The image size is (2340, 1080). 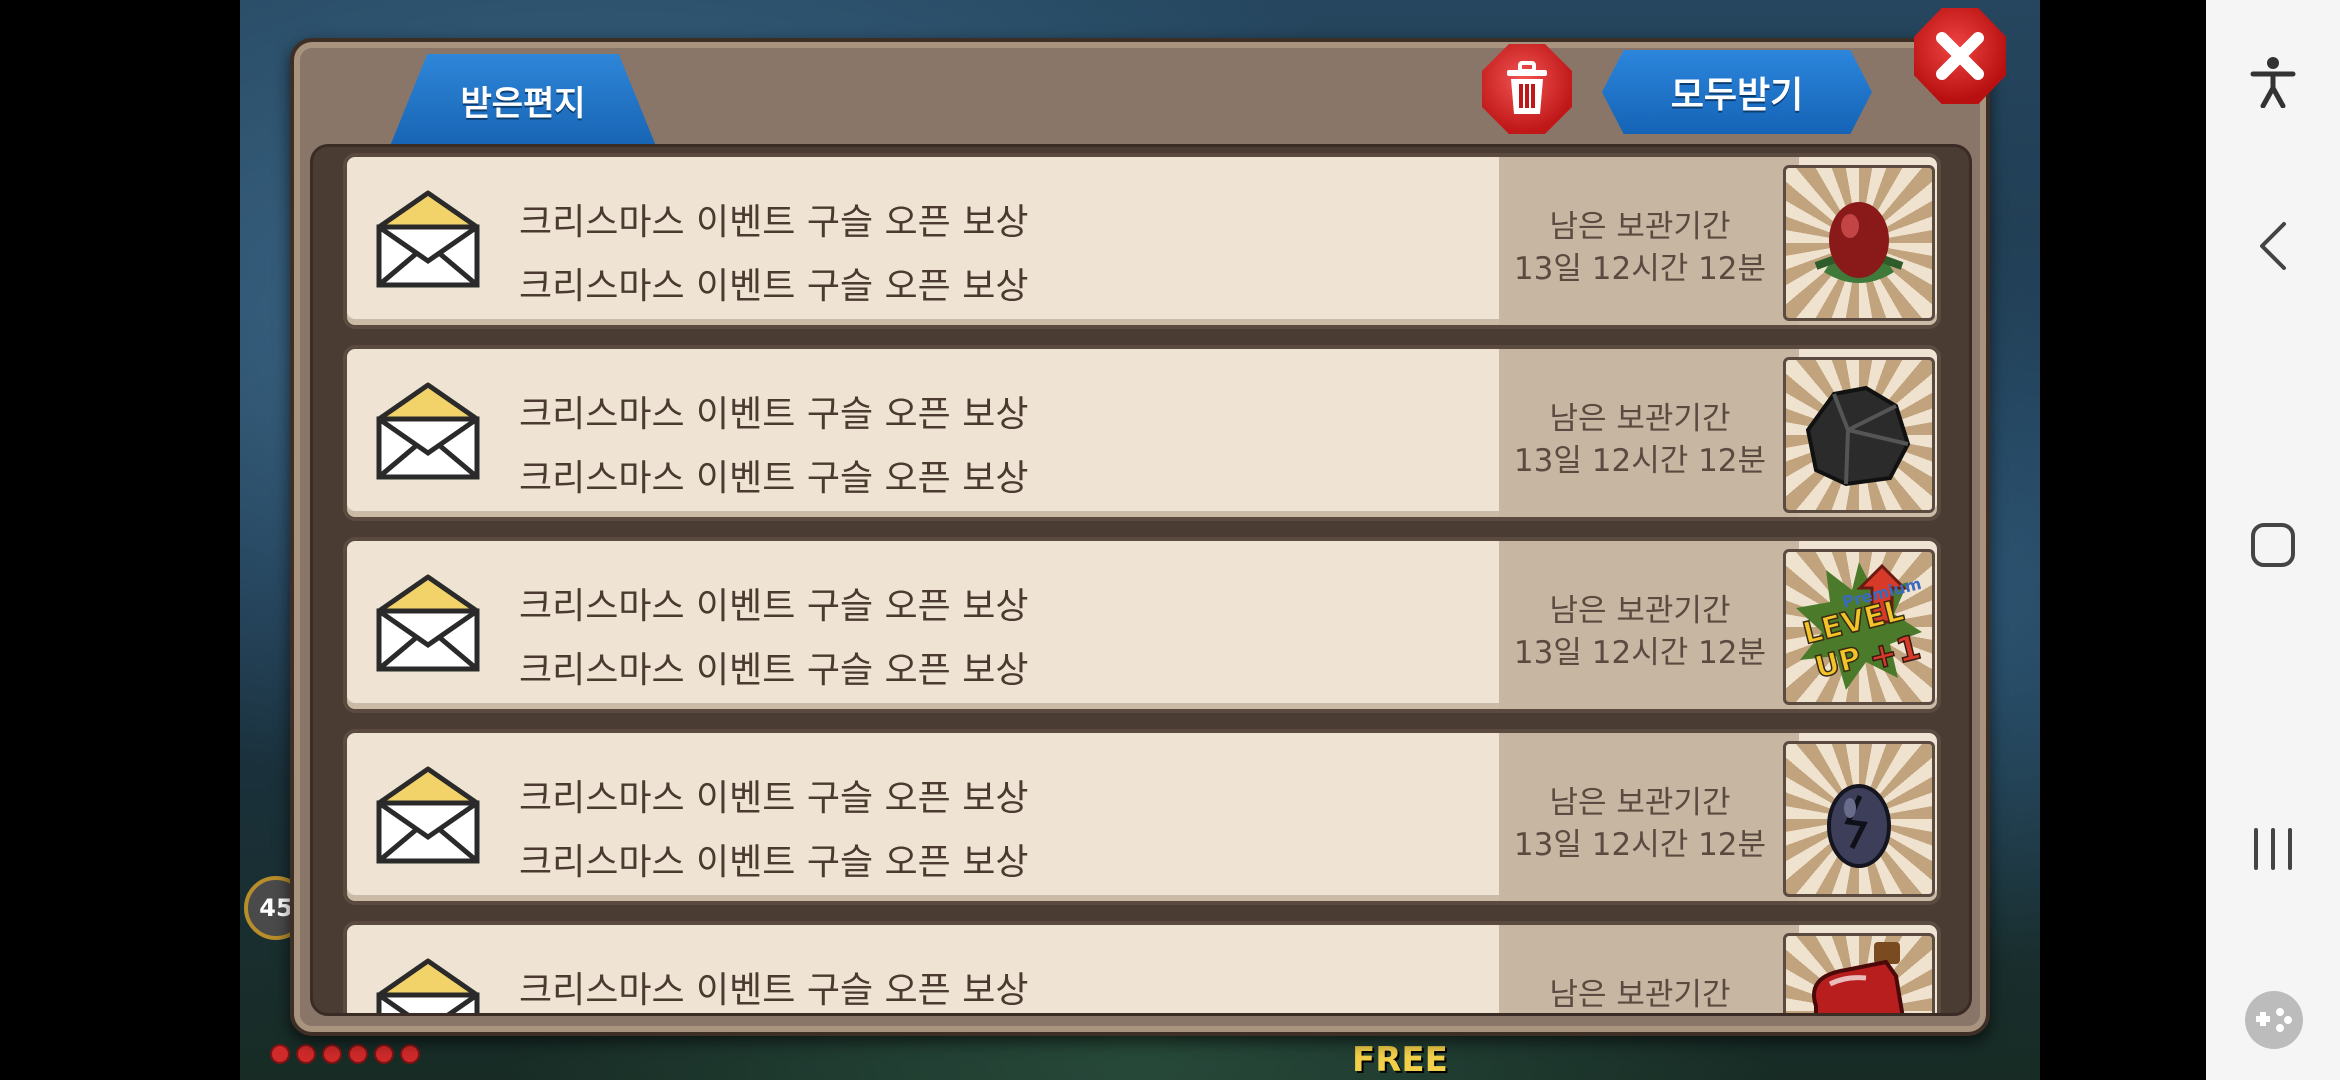 What do you see at coordinates (523, 103) in the screenshot?
I see `tab-received-mail-label: 받은편지` at bounding box center [523, 103].